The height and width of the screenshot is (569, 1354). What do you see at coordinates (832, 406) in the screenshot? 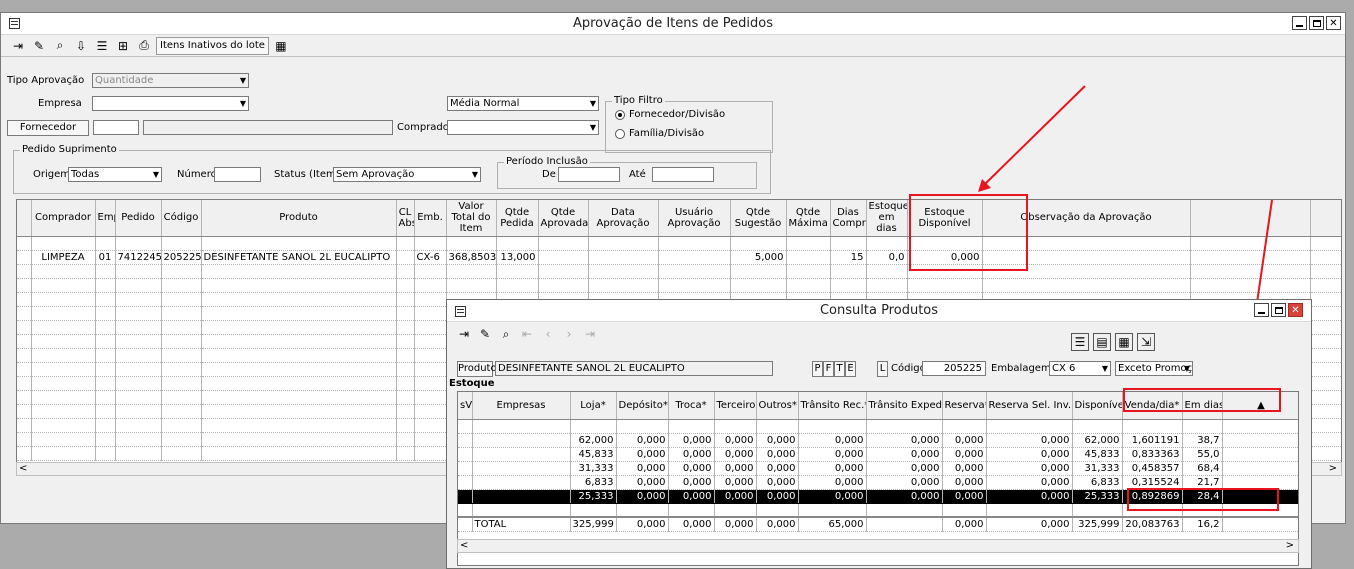
I see `estoque-col-header: Trânsito Rec.*` at bounding box center [832, 406].